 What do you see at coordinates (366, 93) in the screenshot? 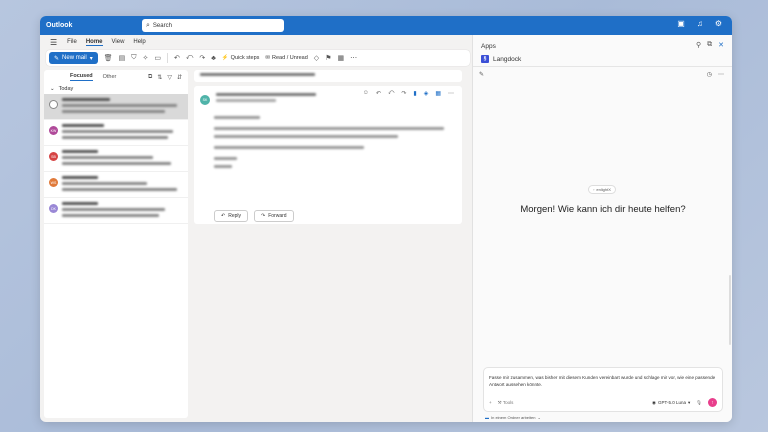
I see `emoji-icon: ☺` at bounding box center [366, 93].